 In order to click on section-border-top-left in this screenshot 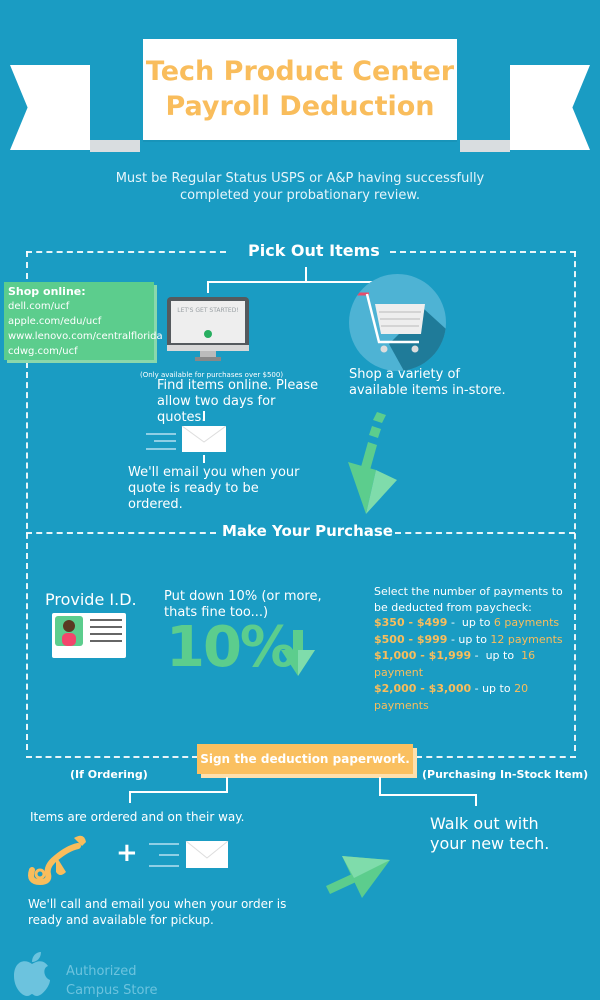, I will do `click(126, 252)`.